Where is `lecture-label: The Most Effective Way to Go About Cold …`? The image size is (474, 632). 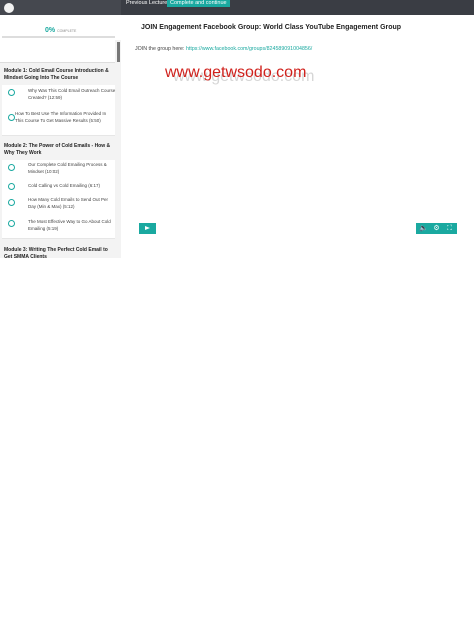
lecture-label: The Most Effective Way to Go About Cold … is located at coordinates (69, 225).